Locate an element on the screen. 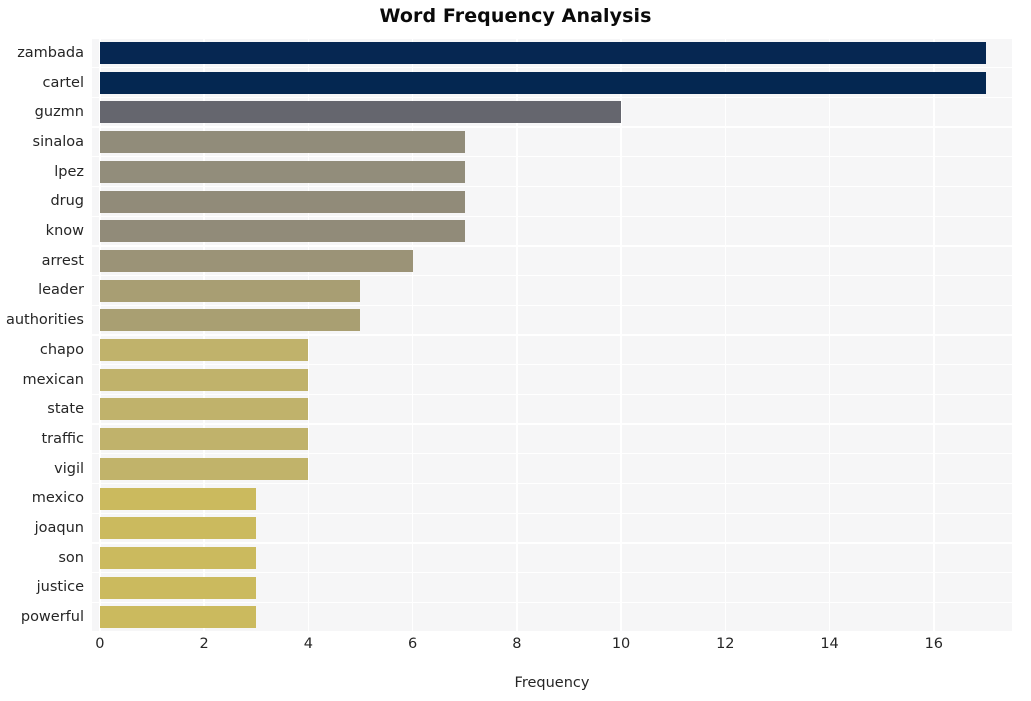 The width and height of the screenshot is (1031, 701). bar-know is located at coordinates (282, 231).